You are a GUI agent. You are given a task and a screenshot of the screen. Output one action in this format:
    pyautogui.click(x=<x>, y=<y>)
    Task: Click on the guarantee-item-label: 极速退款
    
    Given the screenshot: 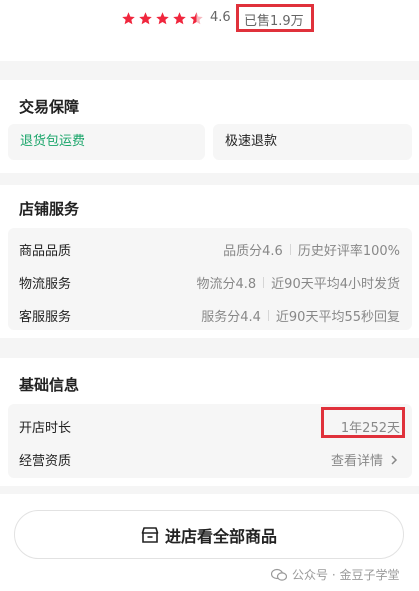 What is the action you would take?
    pyautogui.click(x=251, y=141)
    